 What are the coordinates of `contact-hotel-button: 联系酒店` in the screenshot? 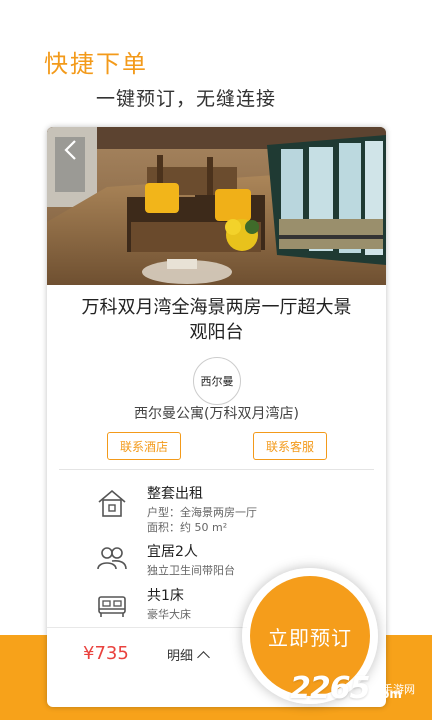 It's located at (144, 446).